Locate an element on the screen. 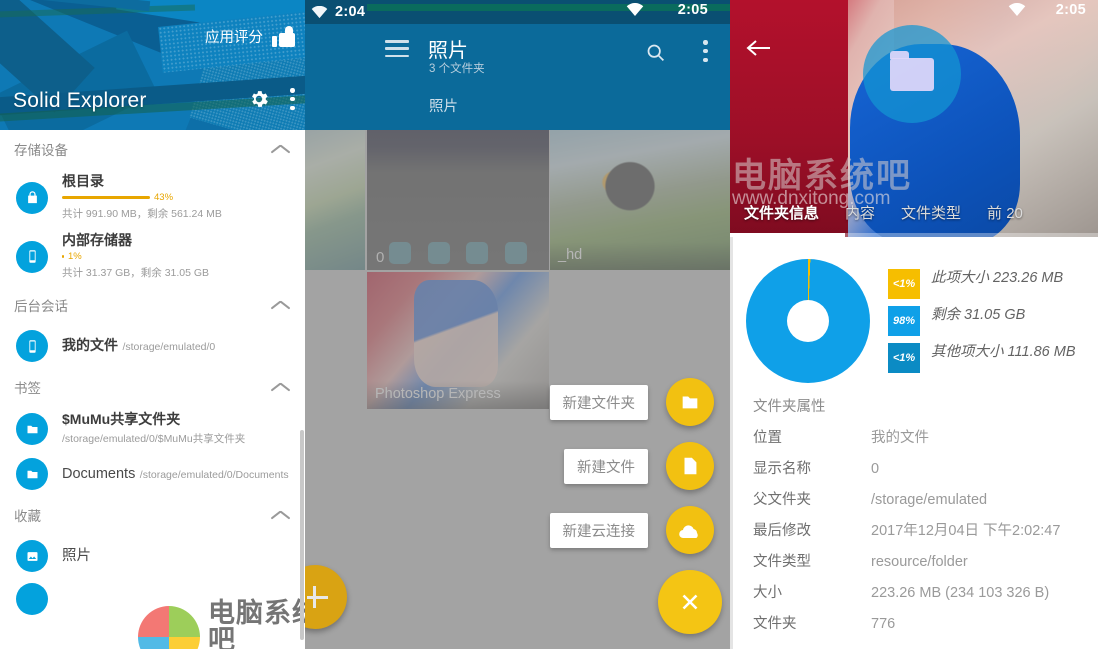  fab-close-button is located at coordinates (690, 602).